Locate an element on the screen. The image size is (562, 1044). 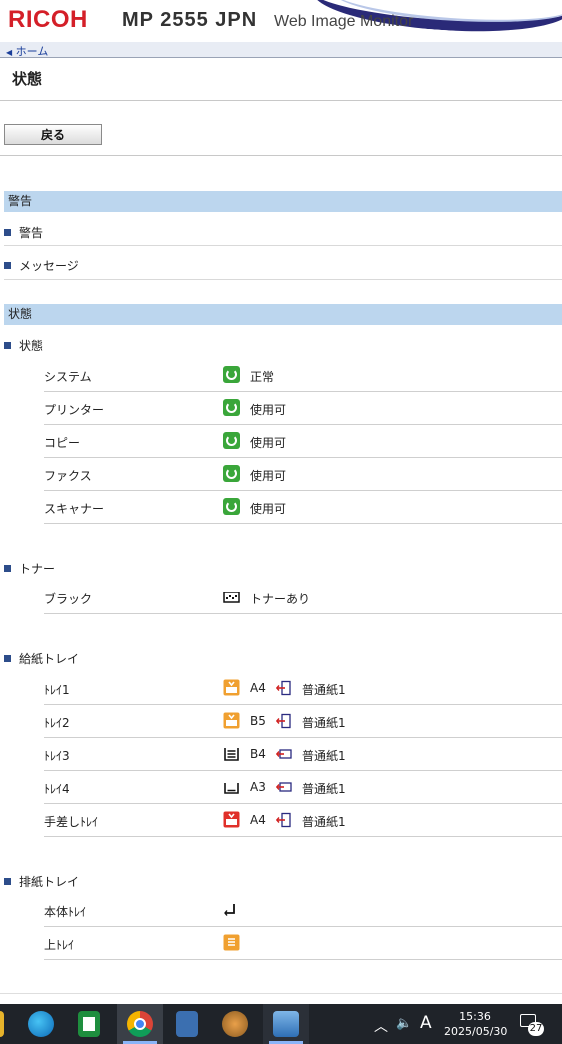
output-tray-label: 上ﾄﾚｲ is located at coordinates (59, 945).